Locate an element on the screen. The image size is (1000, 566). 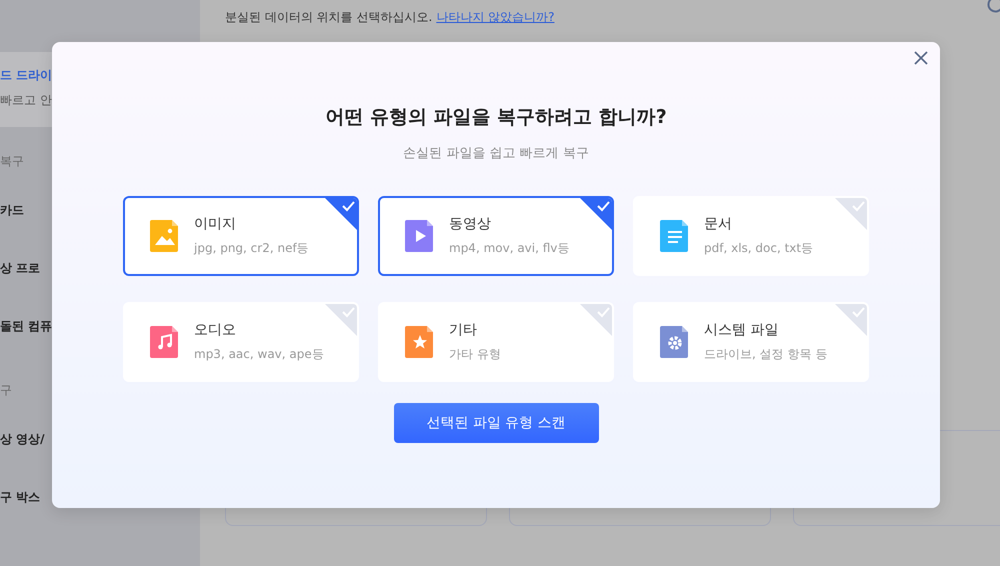
file-type-card: 이미지 jpg, png, cr2, nef등 is located at coordinates (241, 236).